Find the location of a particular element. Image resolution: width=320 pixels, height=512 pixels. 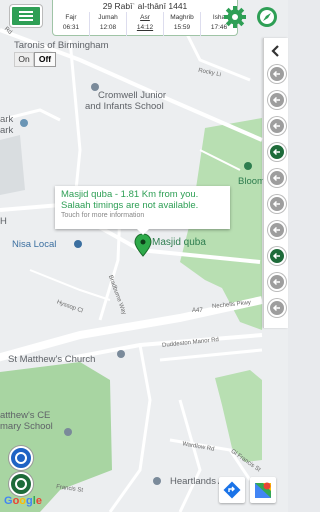

road-label: A47 is located at coordinates (197, 311).